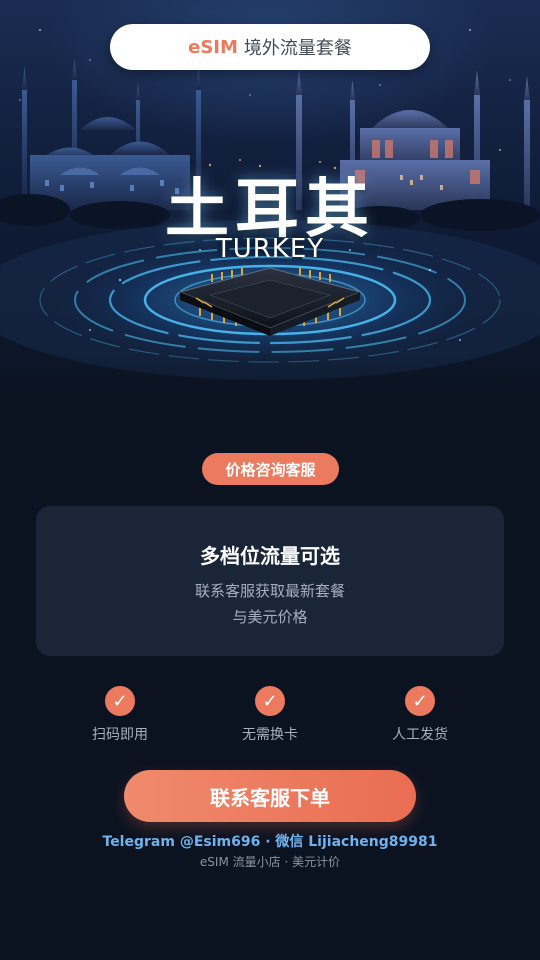 The image size is (540, 960). Describe the element at coordinates (269, 591) in the screenshot. I see `card-line-1: 联系客服获取最新套餐` at that location.